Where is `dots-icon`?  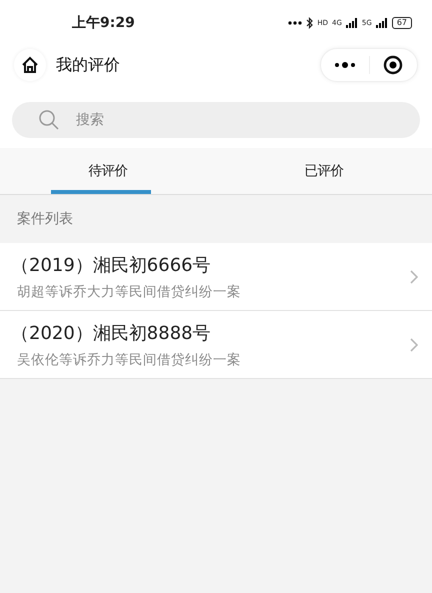
dots-icon is located at coordinates (295, 23).